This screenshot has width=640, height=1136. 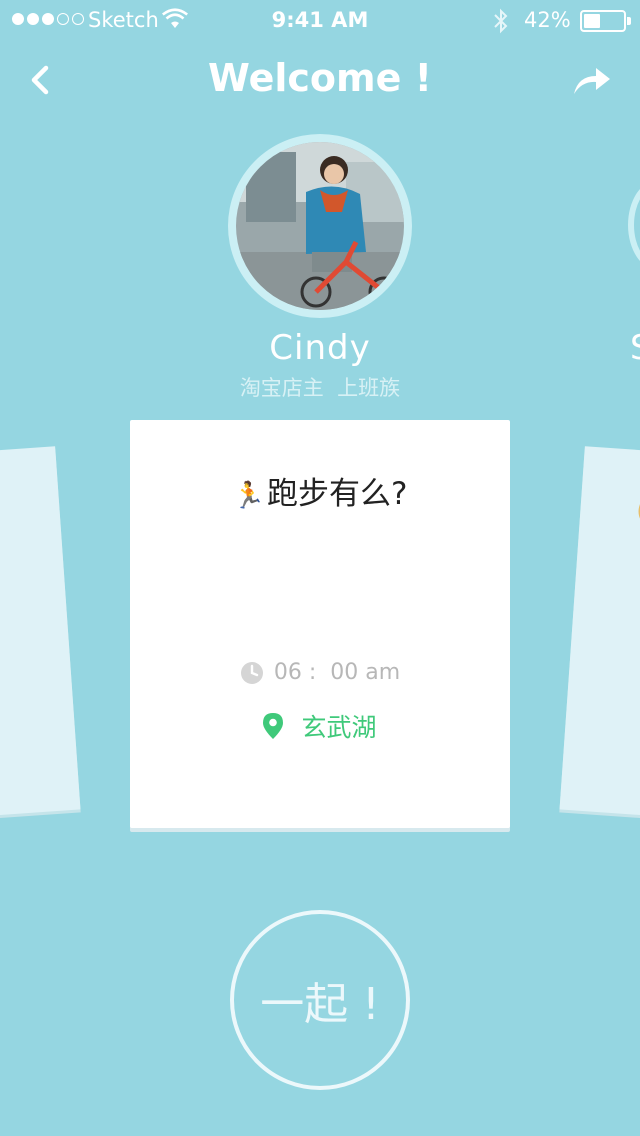 What do you see at coordinates (273, 726) in the screenshot?
I see `location-pin-icon` at bounding box center [273, 726].